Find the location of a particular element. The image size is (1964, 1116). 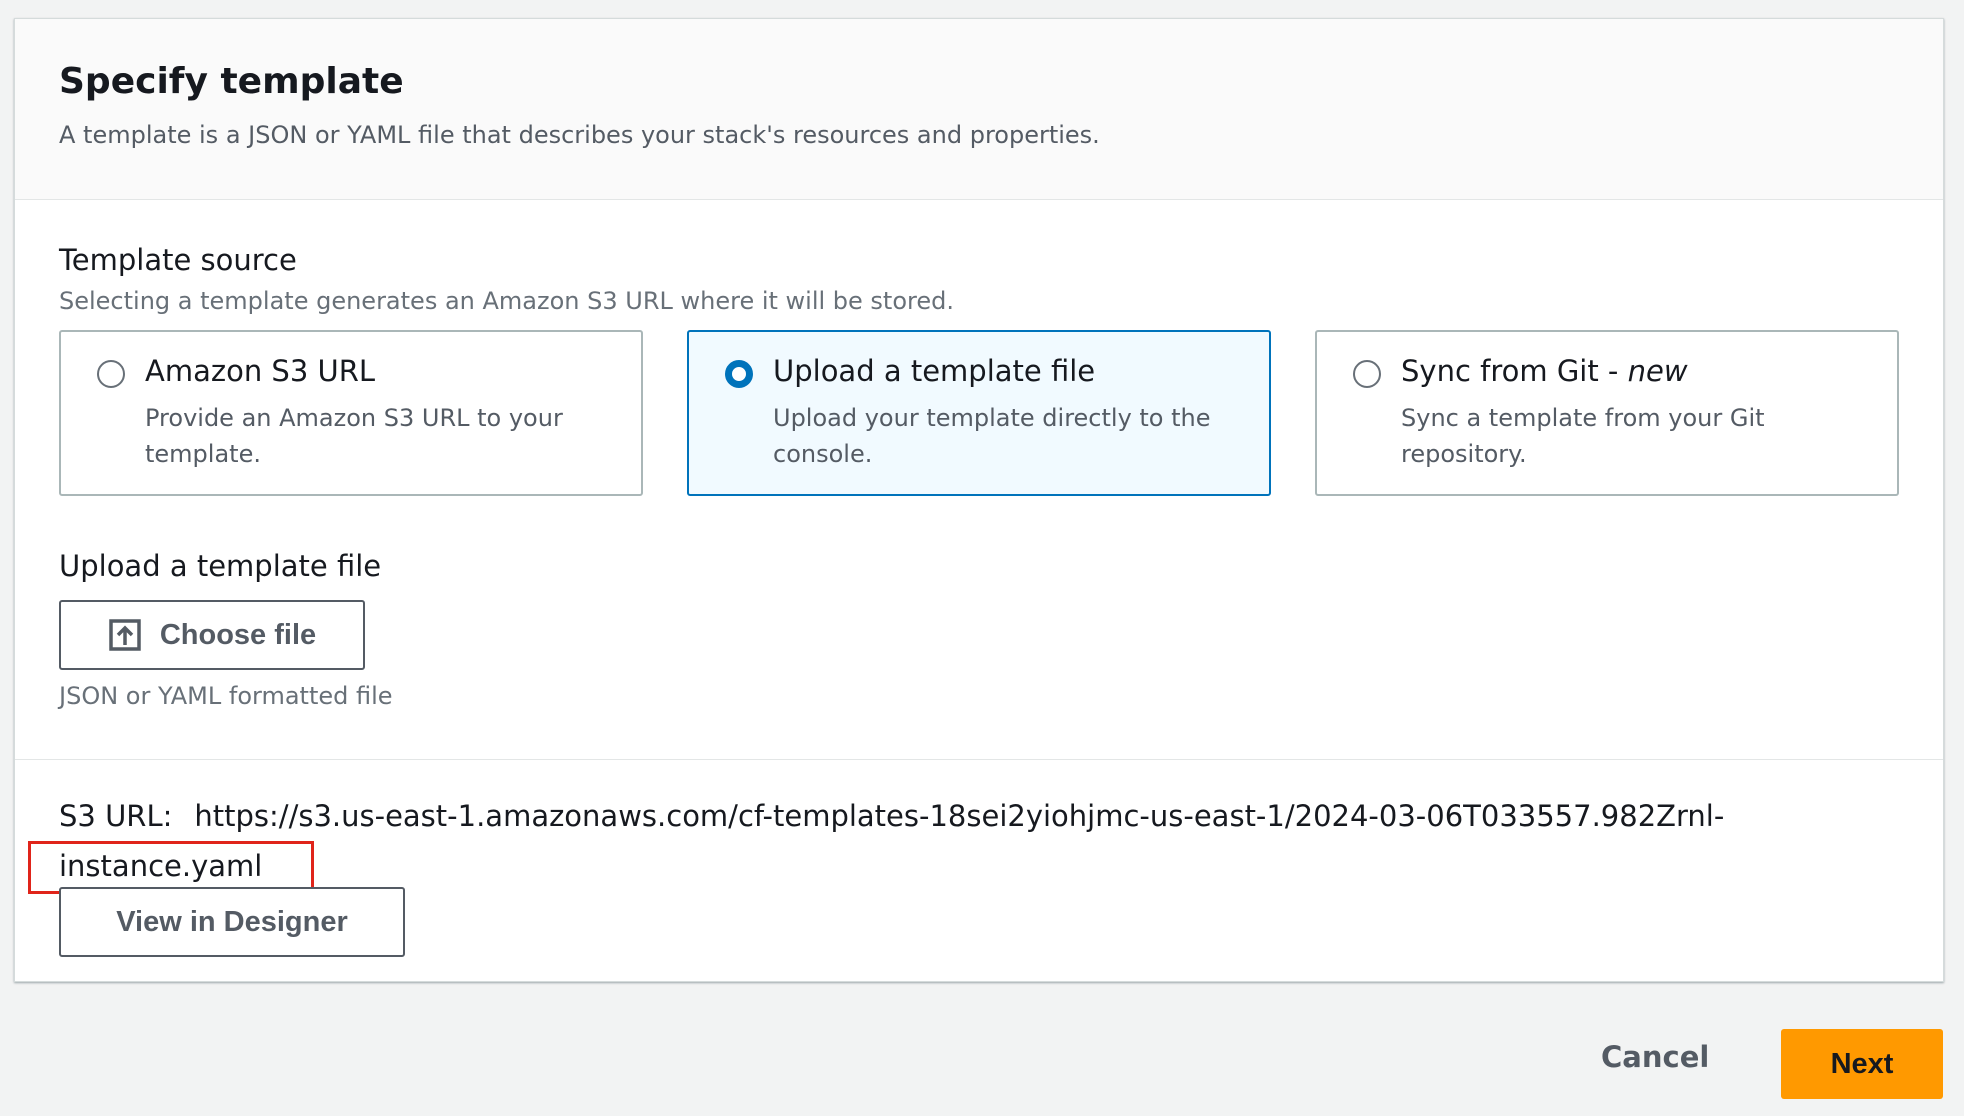

upload-icon is located at coordinates (125, 635).